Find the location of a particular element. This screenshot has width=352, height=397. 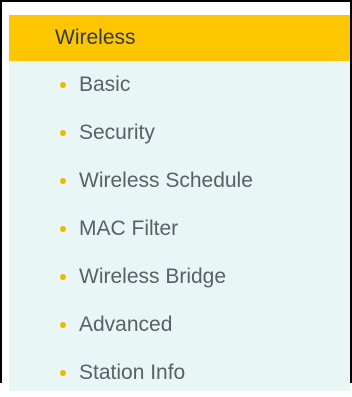

submenu-item-label: Wireless Schedule is located at coordinates (166, 180).